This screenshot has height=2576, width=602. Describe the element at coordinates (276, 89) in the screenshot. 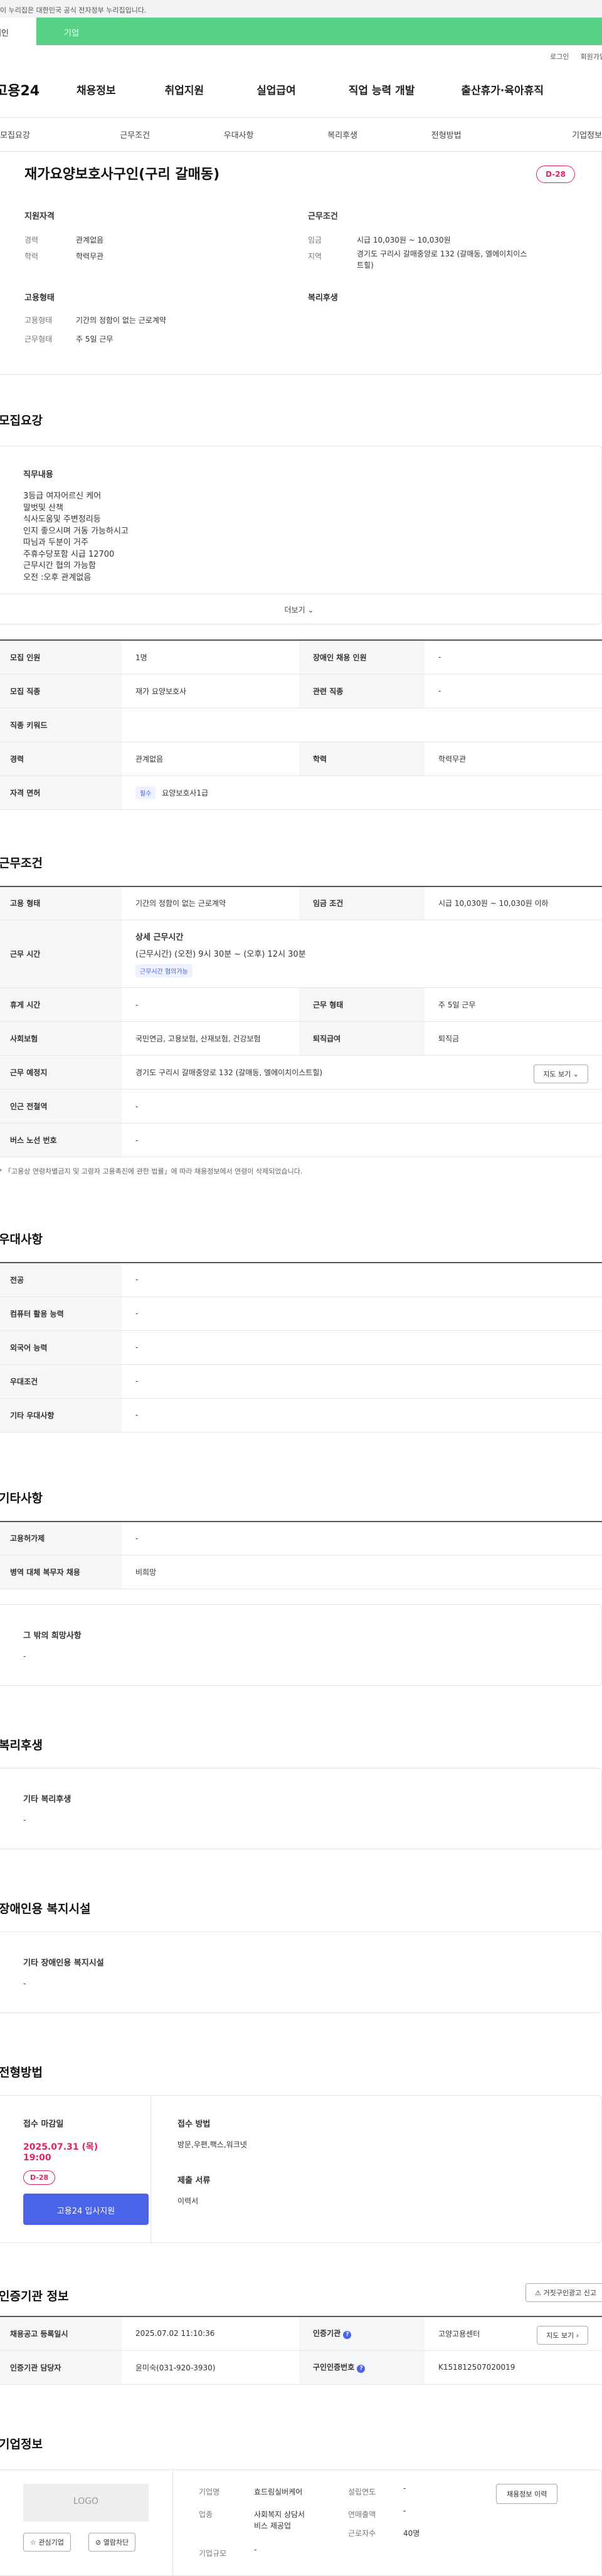

I see `gnb-item-unemployment: 실업급여` at that location.